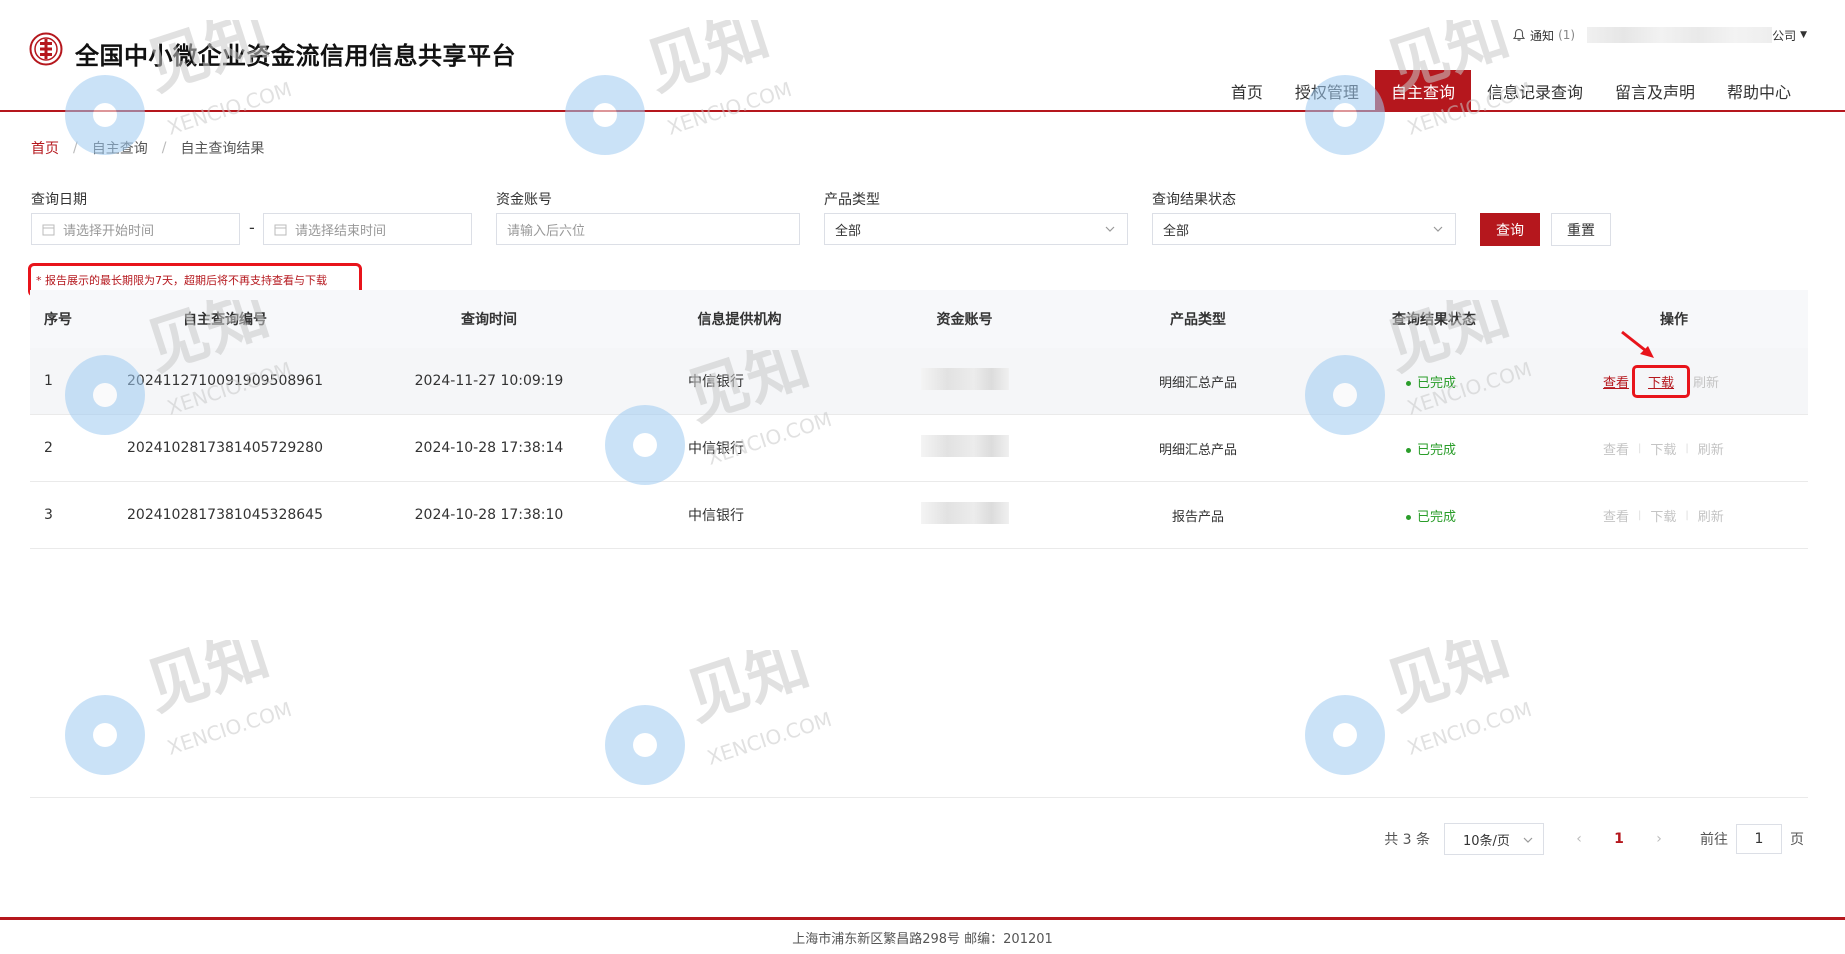  I want to click on calendar-icon, so click(280, 229).